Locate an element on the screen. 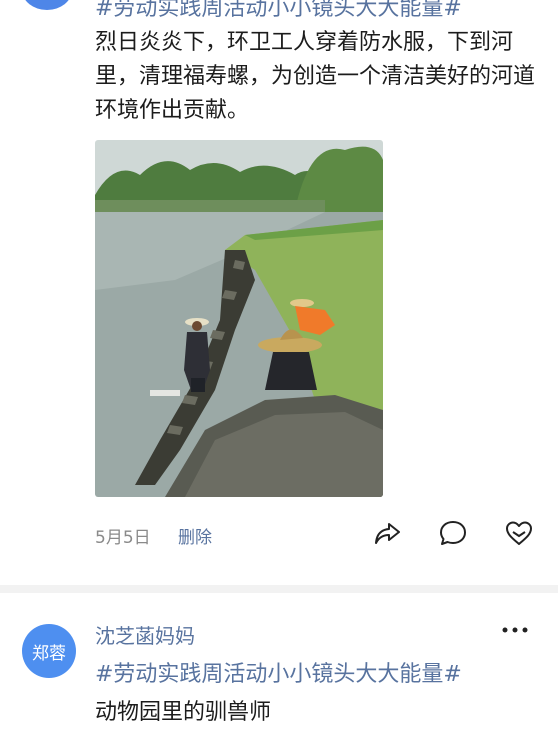 This screenshot has width=558, height=744. avatar: 郑蓉 is located at coordinates (49, 651).